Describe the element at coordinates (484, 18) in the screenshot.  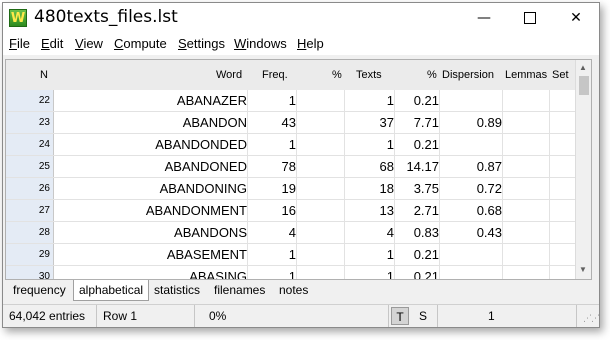
I see `minimize-button: —` at that location.